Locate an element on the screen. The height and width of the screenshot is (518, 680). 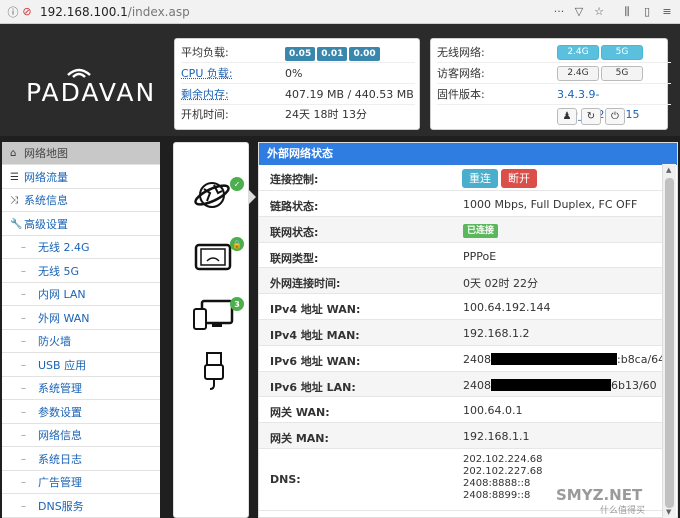
wan-row-8: 网关 WAN: 100.64.0.1 is located at coordinates (461, 410).